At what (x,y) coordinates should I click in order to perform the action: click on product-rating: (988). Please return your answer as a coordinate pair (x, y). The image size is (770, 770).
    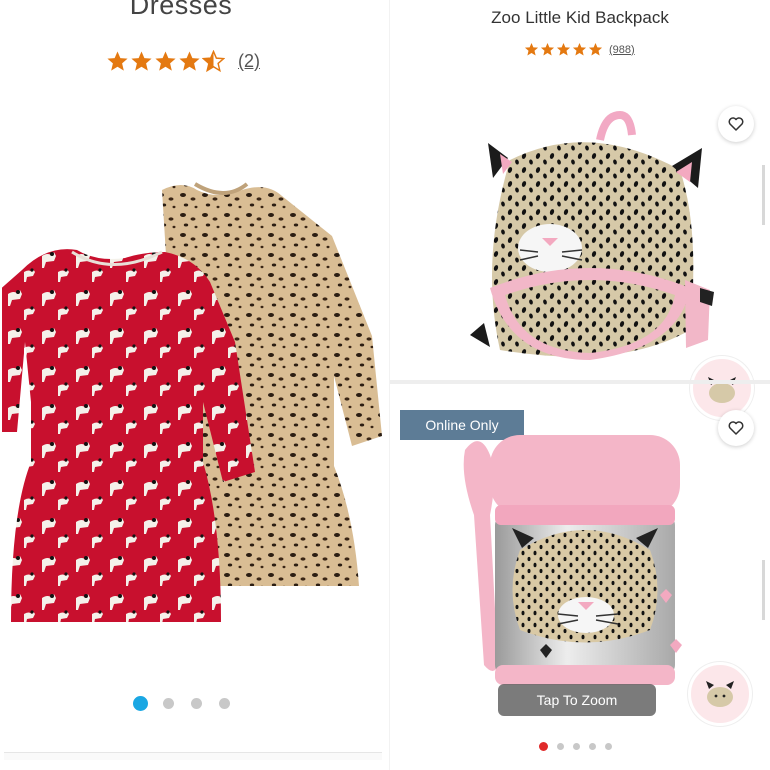
    Looking at the image, I should click on (579, 49).